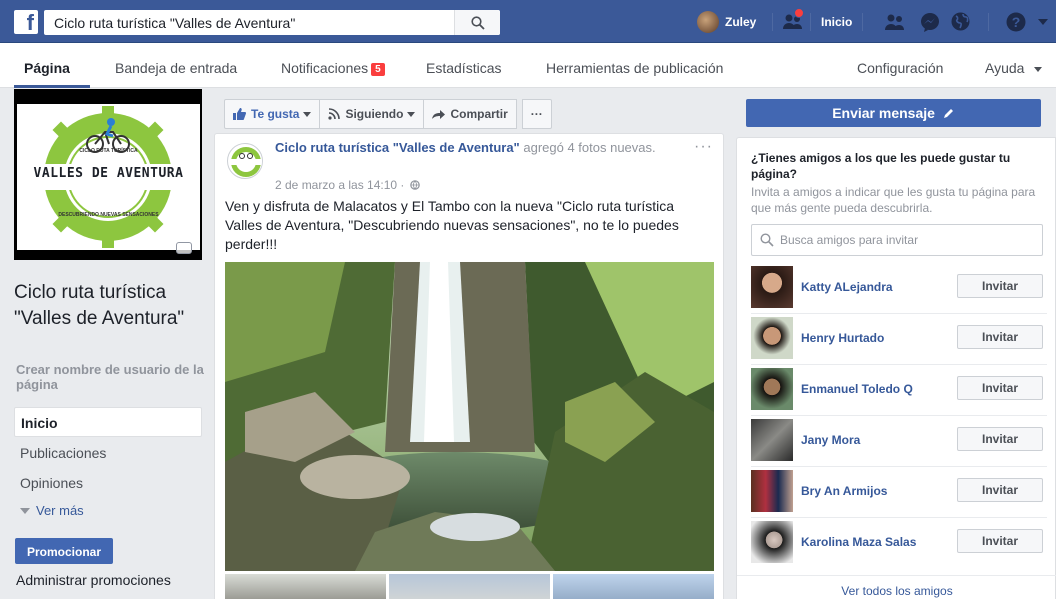 This screenshot has height=599, width=1056. Describe the element at coordinates (184, 248) in the screenshot. I see `camera-icon` at that location.